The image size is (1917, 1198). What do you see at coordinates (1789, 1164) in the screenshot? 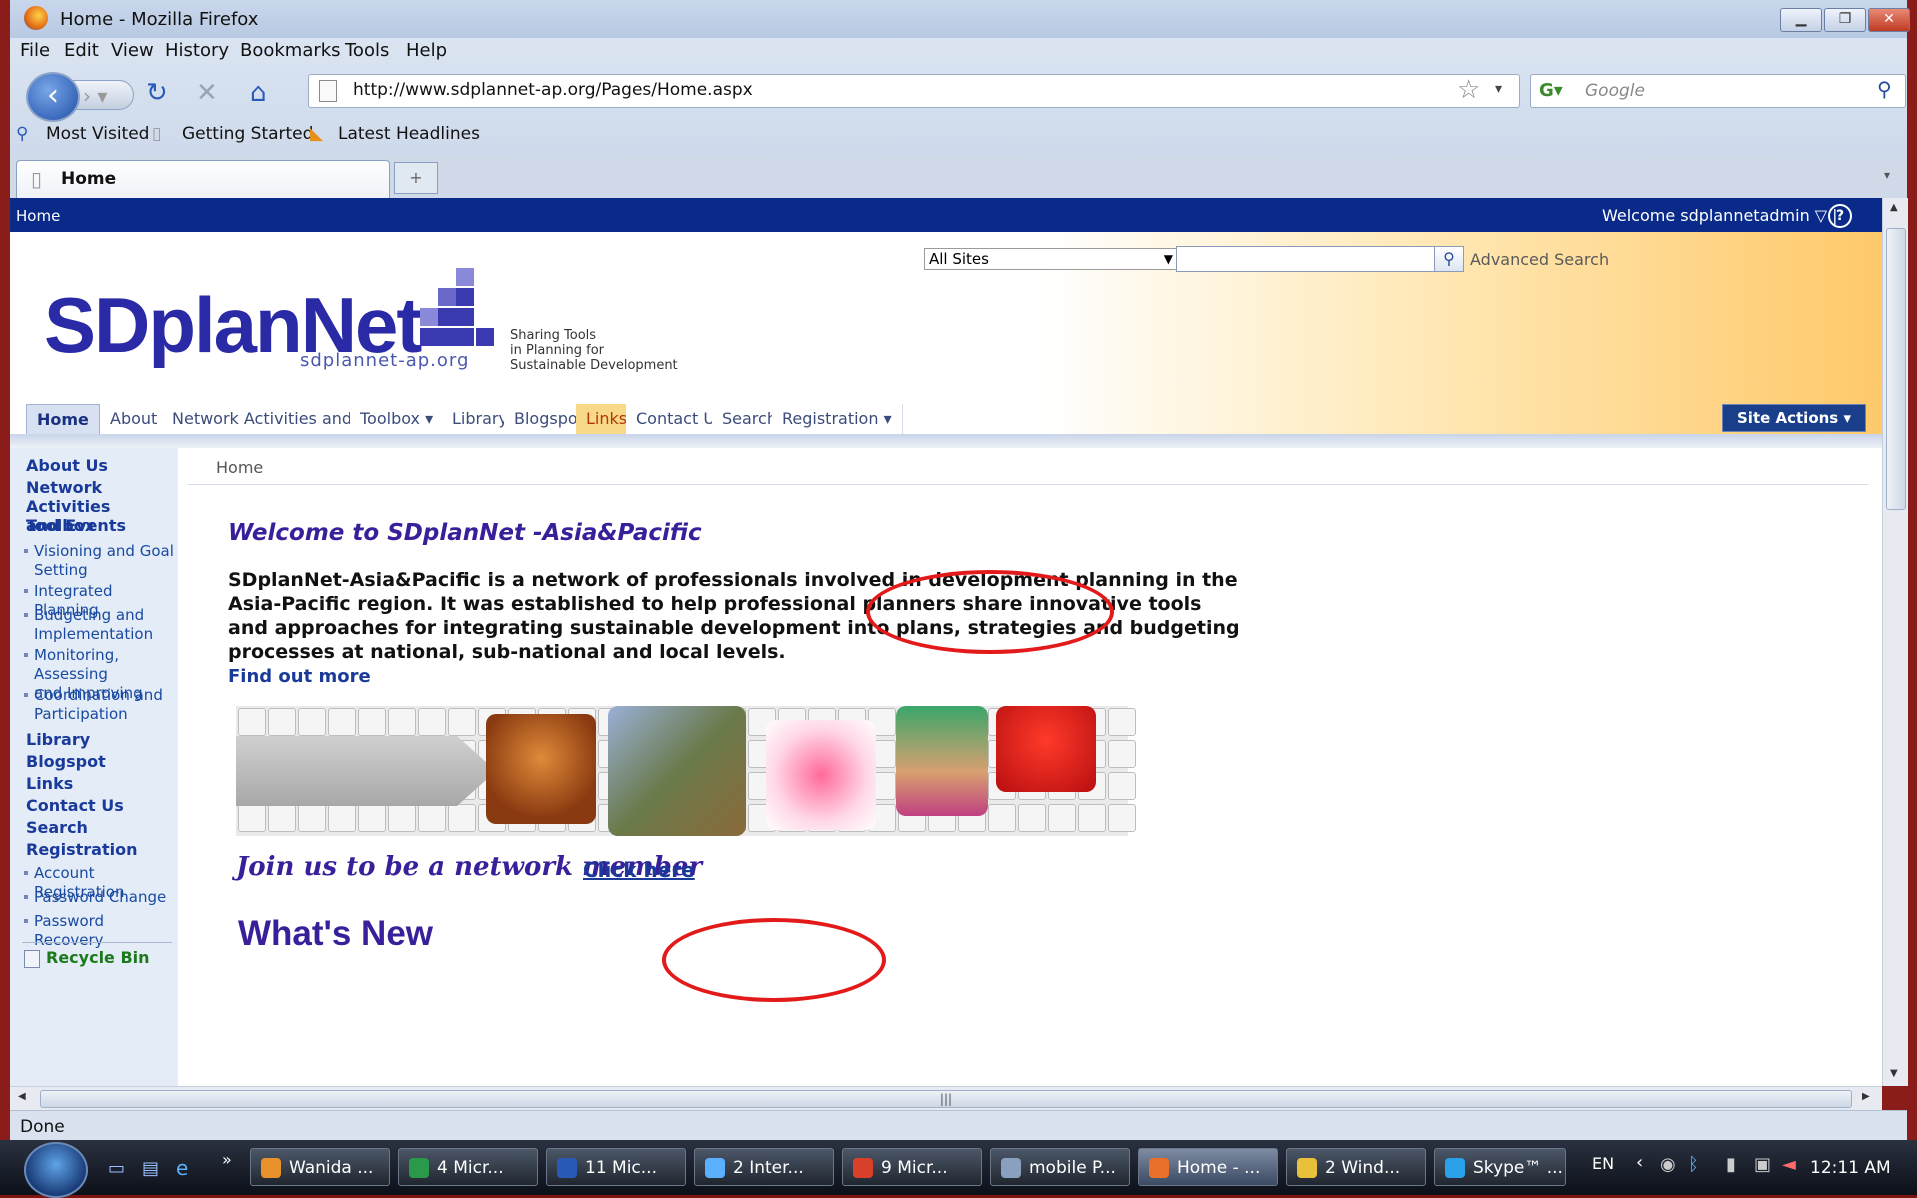
I see `volume-icon: ◄` at bounding box center [1789, 1164].